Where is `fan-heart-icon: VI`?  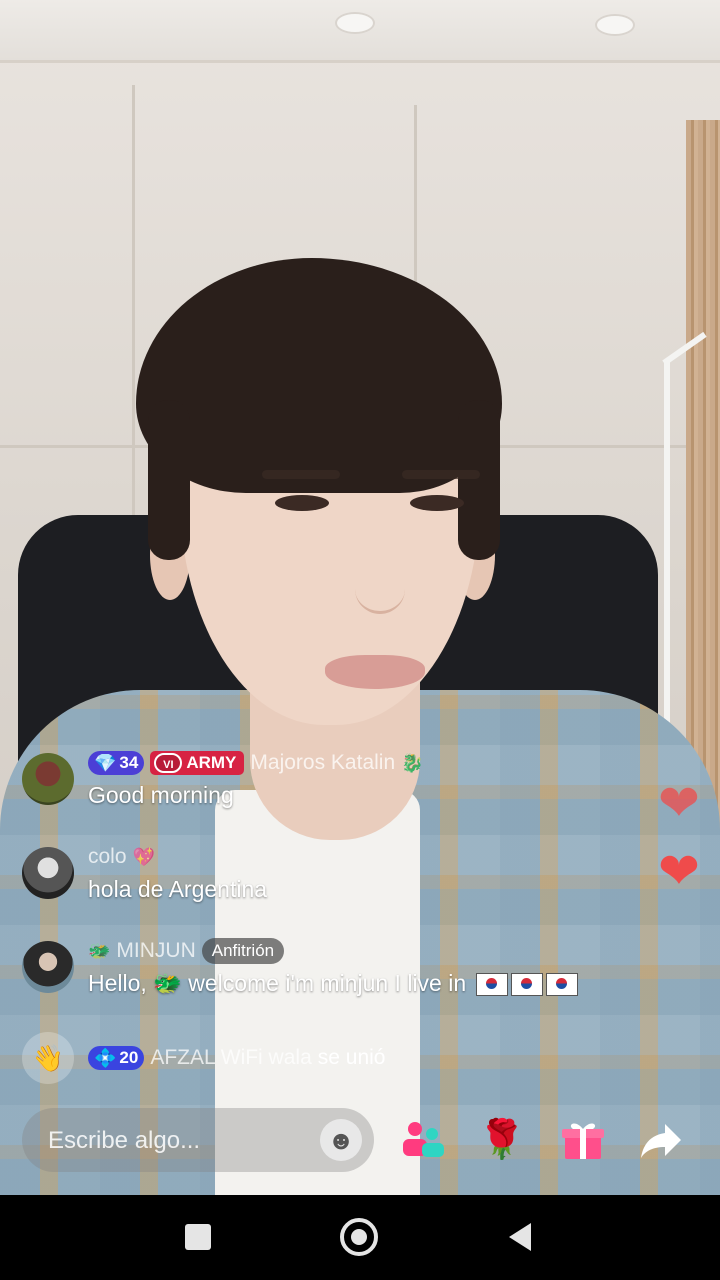 fan-heart-icon: VI is located at coordinates (168, 763).